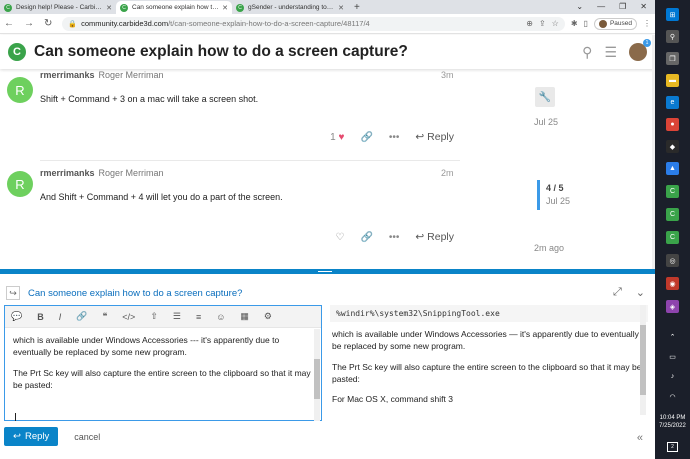 This screenshot has width=690, height=459. What do you see at coordinates (672, 376) in the screenshot?
I see `volume-icon: ♪` at bounding box center [672, 376].